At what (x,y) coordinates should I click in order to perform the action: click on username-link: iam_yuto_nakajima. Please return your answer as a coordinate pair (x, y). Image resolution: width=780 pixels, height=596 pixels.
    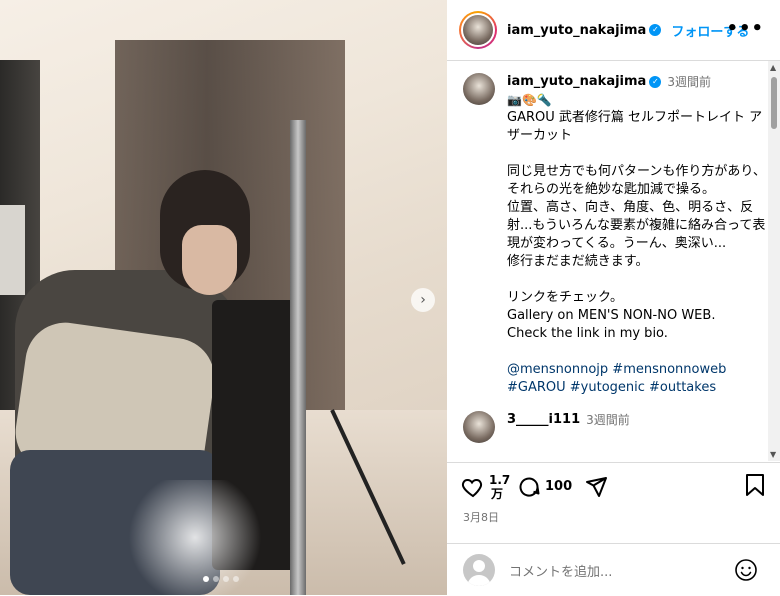
    Looking at the image, I should click on (576, 30).